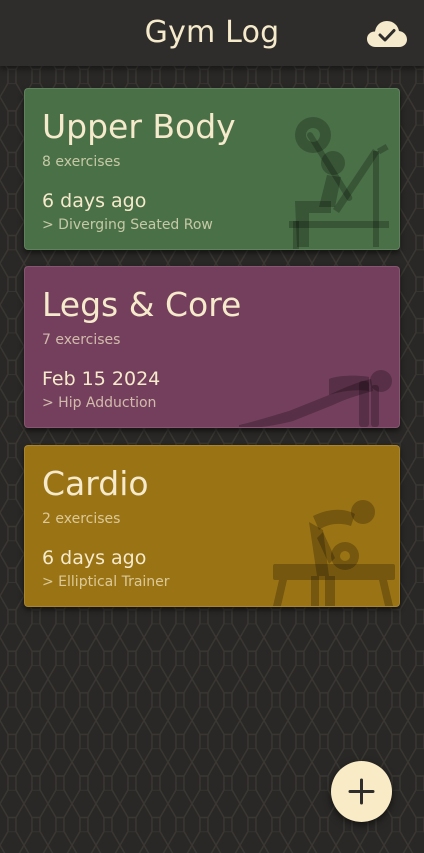  Describe the element at coordinates (127, 225) in the screenshot. I see `last-exercise: > Diverging Seated Row` at that location.